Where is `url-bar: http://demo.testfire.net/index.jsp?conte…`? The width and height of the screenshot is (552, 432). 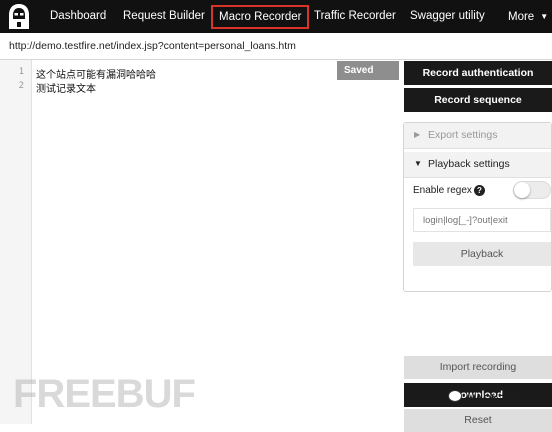
url-bar: http://demo.testfire.net/index.jsp?conte… is located at coordinates (276, 46).